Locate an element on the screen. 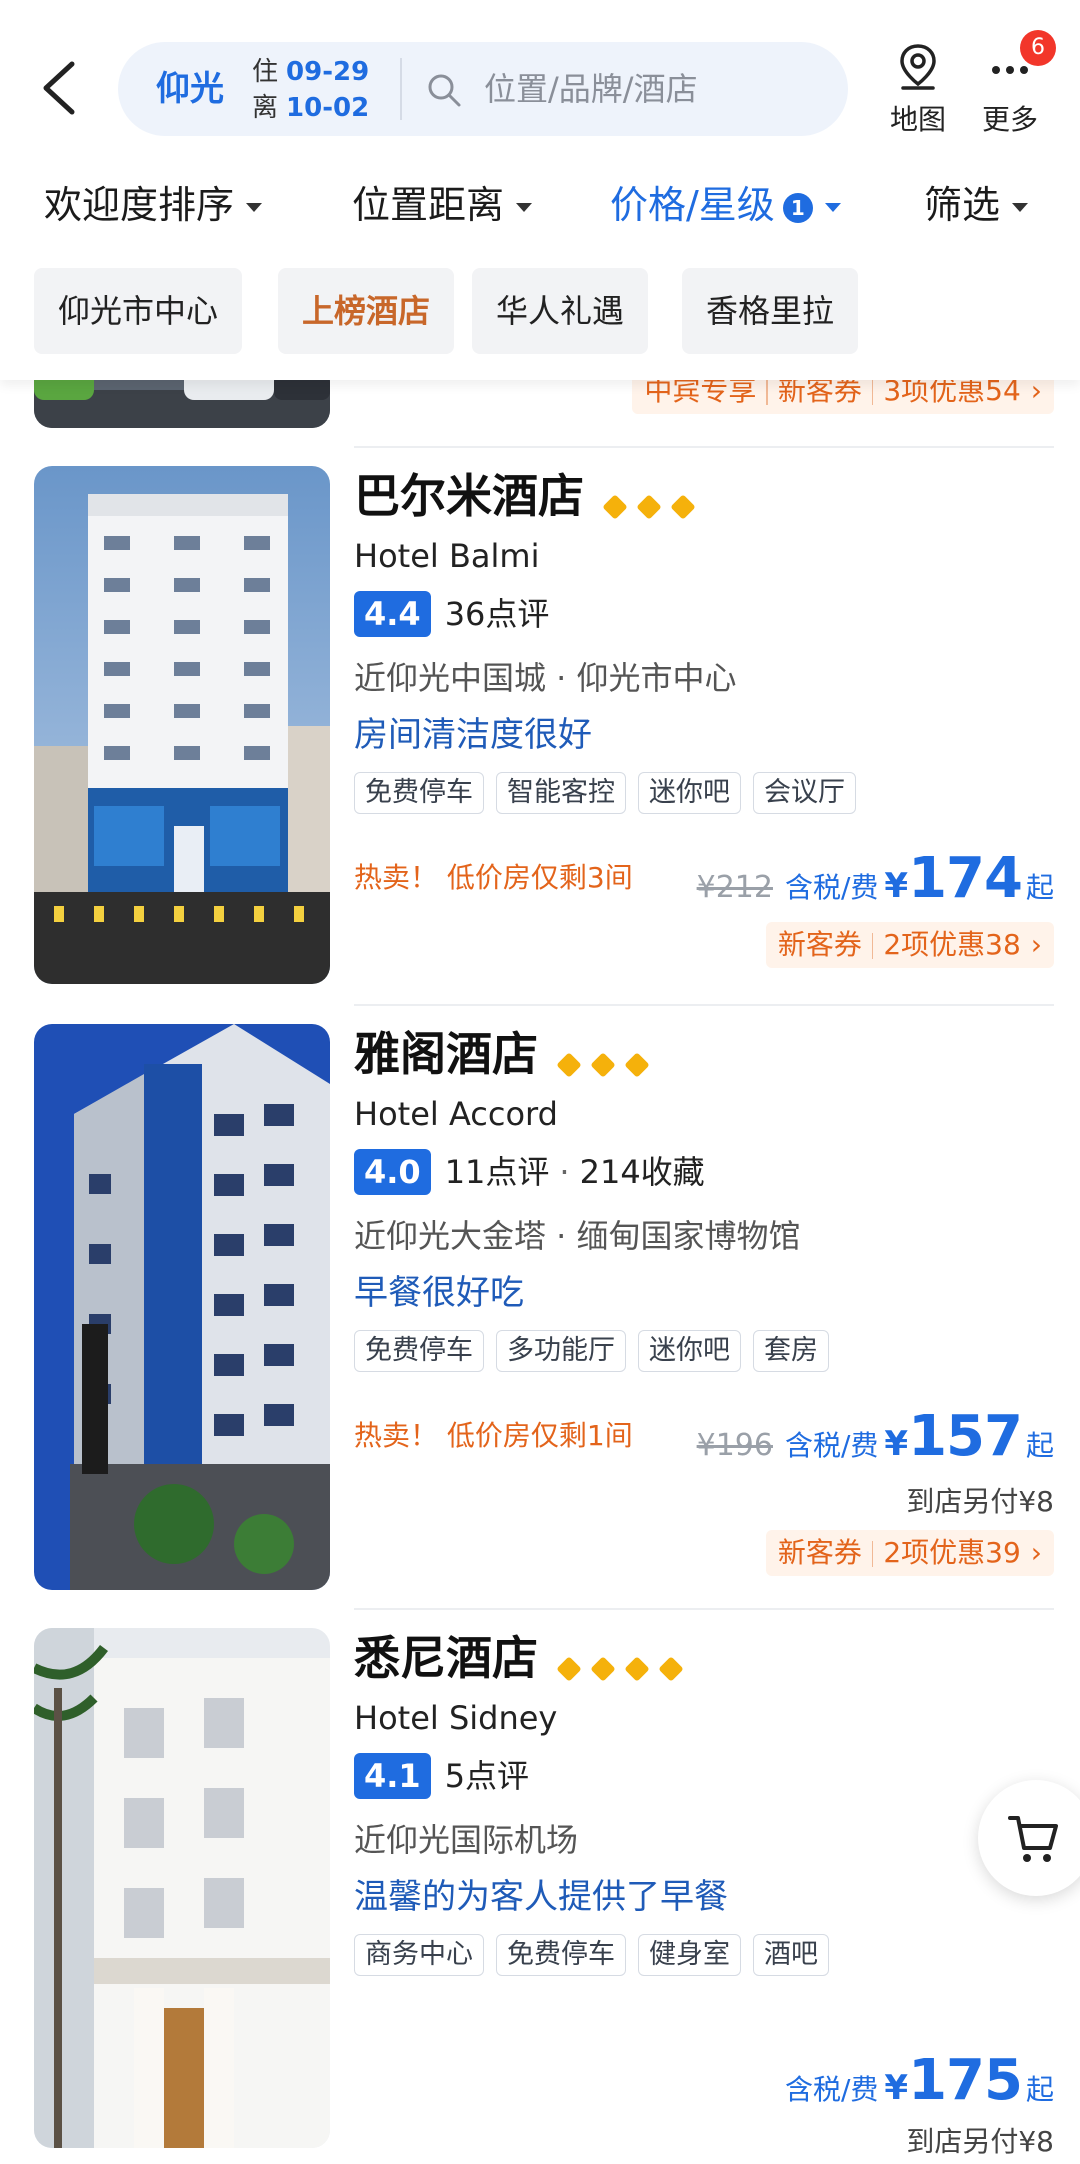 This screenshot has width=1080, height=2164. extra-fee: 到店另付¥8 is located at coordinates (980, 2141).